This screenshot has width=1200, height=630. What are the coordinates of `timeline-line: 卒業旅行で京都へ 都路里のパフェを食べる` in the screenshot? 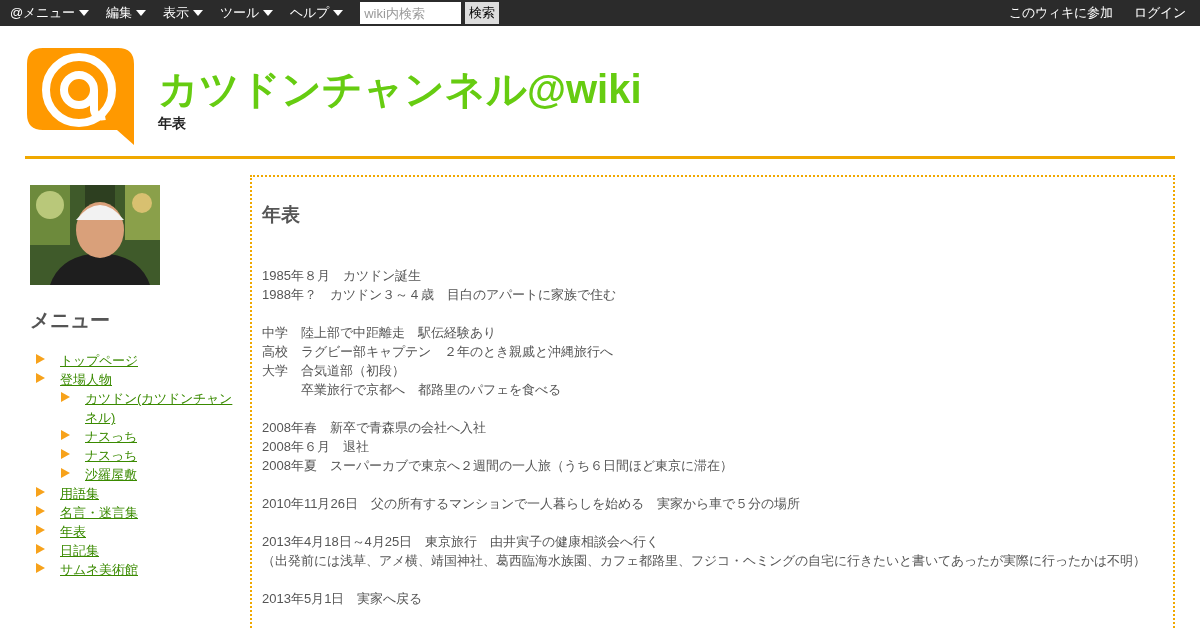 It's located at (431, 389).